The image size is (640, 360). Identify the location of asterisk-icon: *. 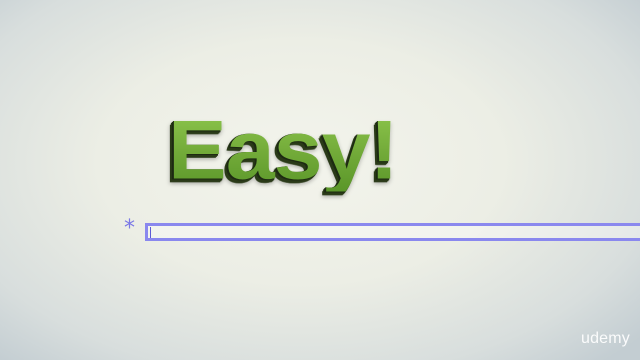
(129, 228).